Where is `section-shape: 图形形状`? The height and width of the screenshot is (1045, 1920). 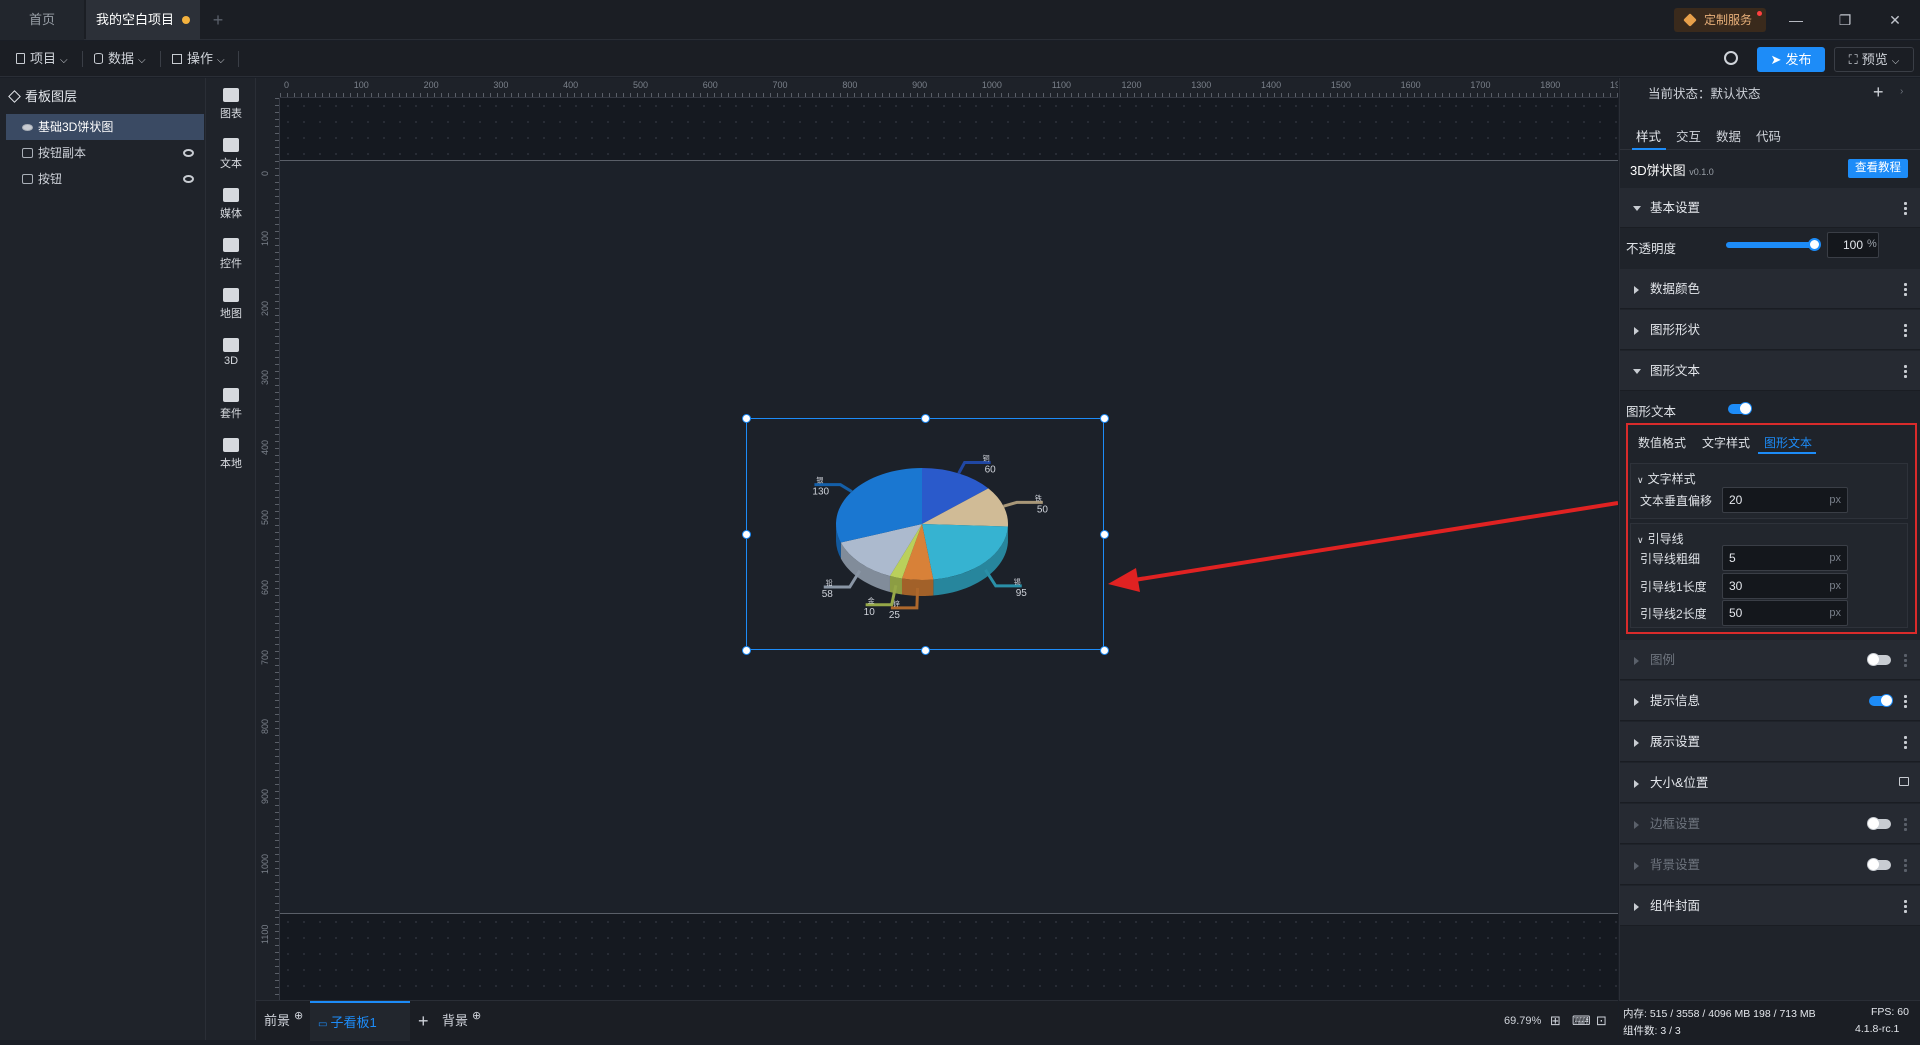
section-shape: 图形形状 is located at coordinates (1770, 330).